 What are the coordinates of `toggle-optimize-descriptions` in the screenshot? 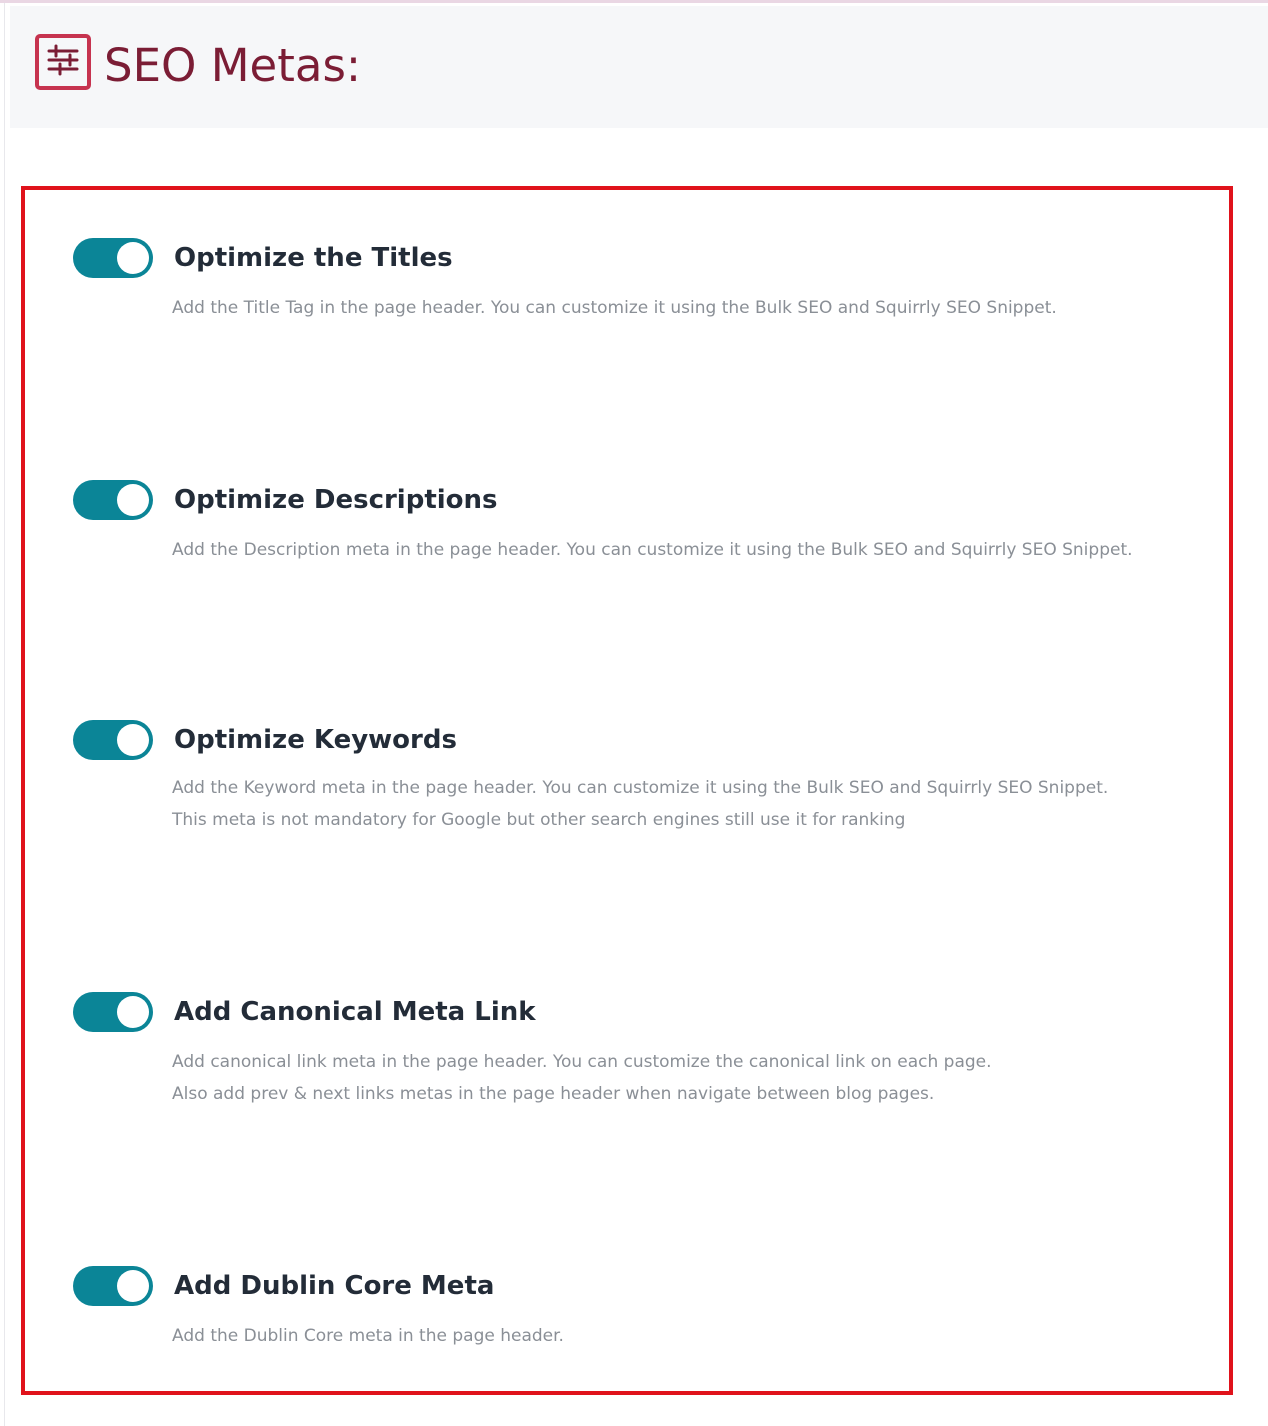 It's located at (113, 500).